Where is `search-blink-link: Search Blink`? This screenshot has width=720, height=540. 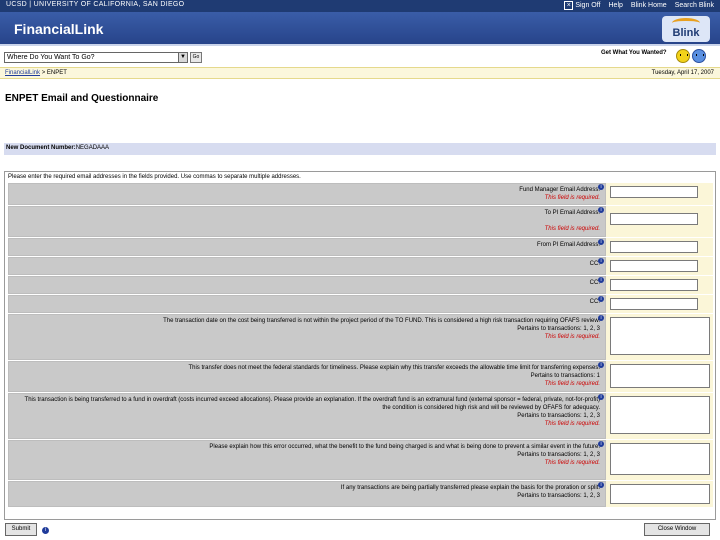
search-blink-link: Search Blink is located at coordinates (694, 5).